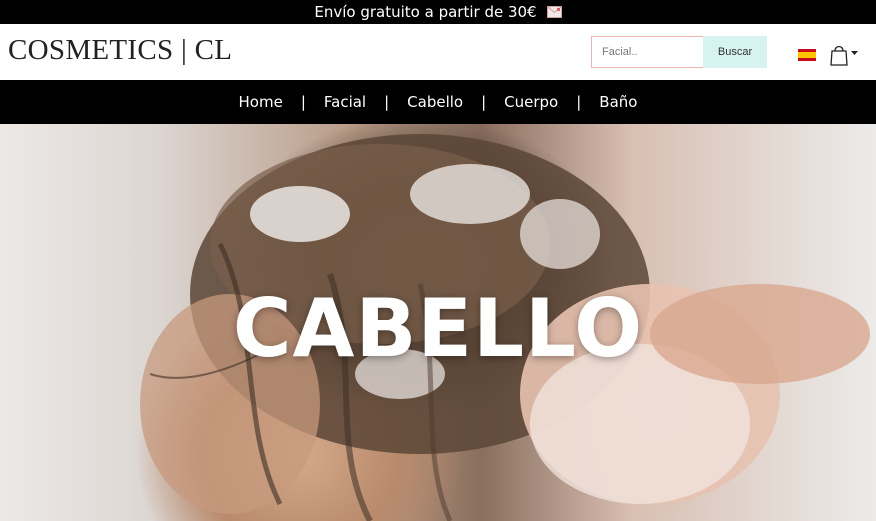 This screenshot has height=521, width=876. What do you see at coordinates (854, 53) in the screenshot?
I see `chevron-down-icon` at bounding box center [854, 53].